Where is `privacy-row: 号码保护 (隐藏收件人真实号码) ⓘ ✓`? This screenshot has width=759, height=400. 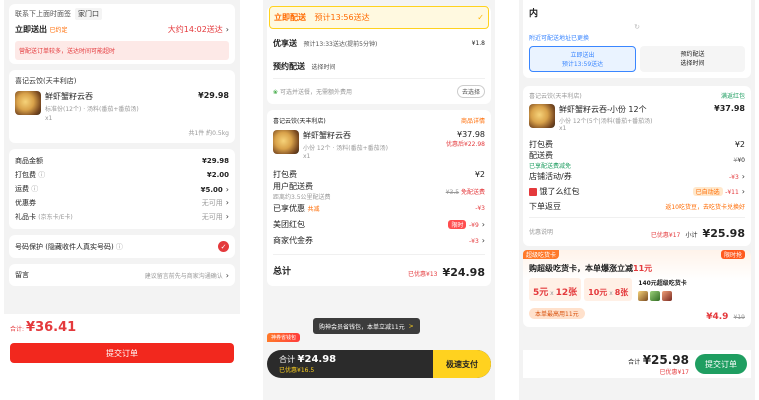 privacy-row: 号码保护 (隐藏收件人真实号码) ⓘ ✓ is located at coordinates (122, 246).